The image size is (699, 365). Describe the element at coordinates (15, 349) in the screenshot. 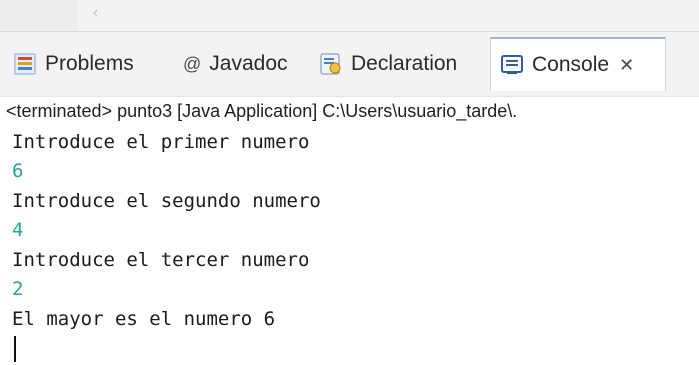

I see `text-caret` at that location.